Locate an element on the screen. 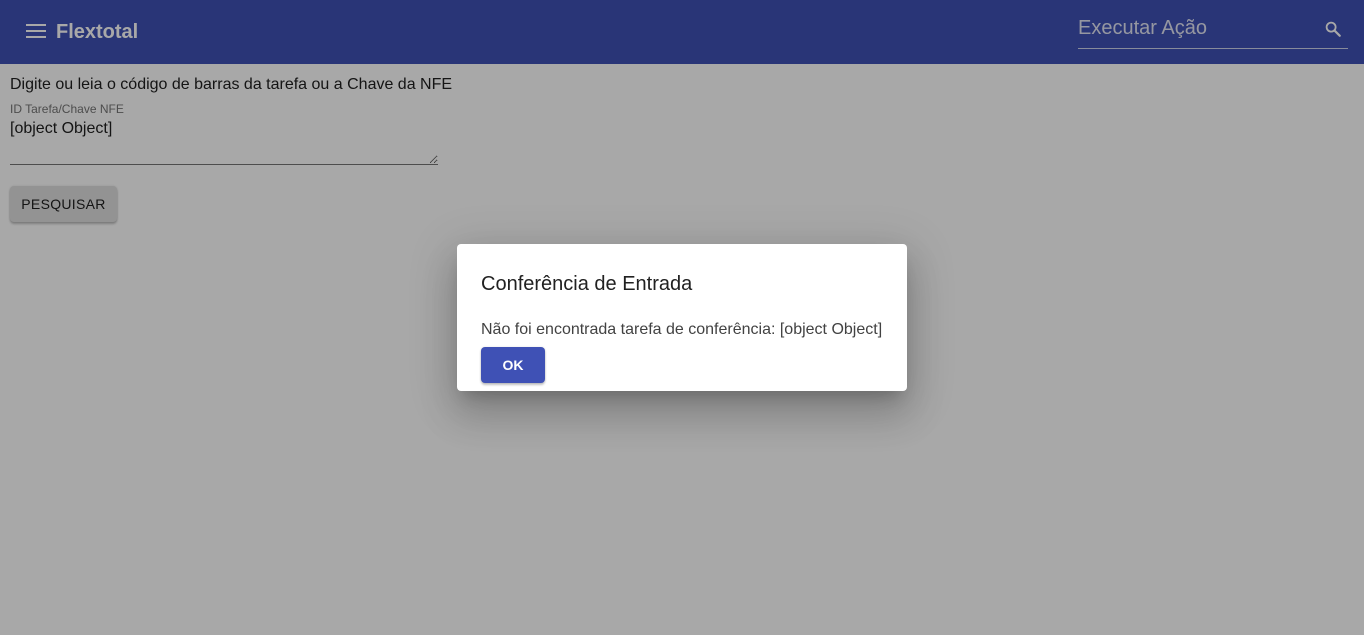 This screenshot has height=635, width=1364. dialog-title: Conferência de Entrada is located at coordinates (587, 284).